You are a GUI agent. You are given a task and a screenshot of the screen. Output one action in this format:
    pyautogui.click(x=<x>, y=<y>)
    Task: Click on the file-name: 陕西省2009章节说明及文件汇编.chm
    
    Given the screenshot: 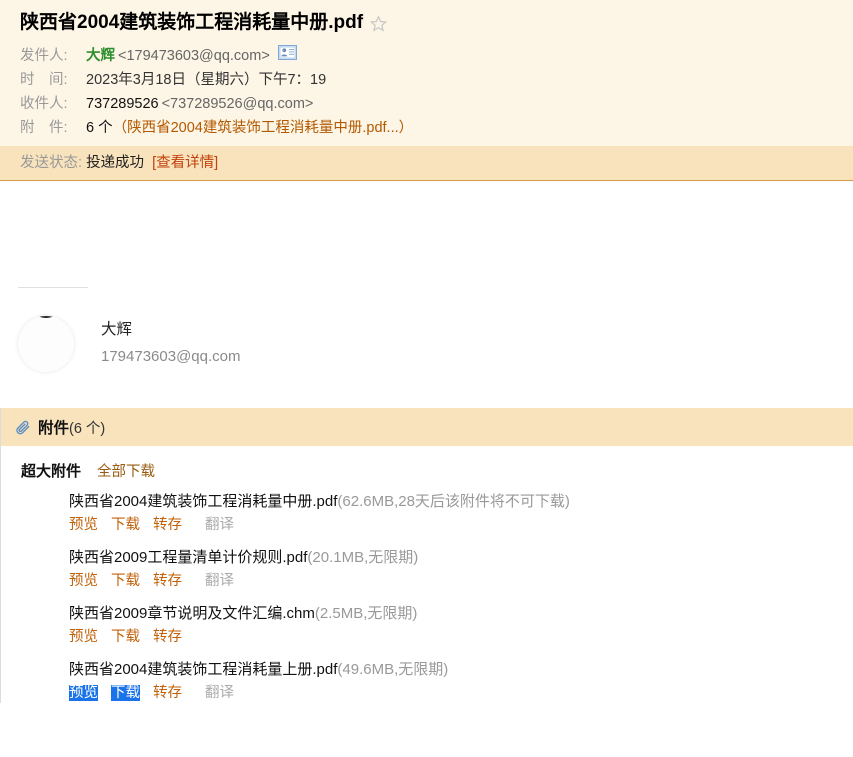 What is the action you would take?
    pyautogui.click(x=192, y=613)
    